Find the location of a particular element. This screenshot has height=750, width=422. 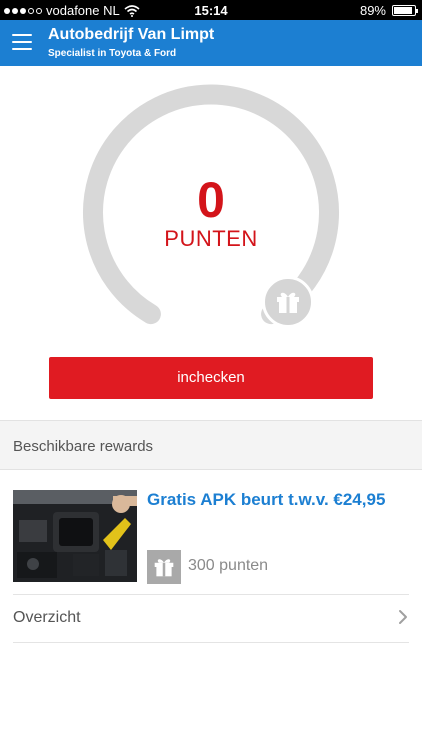

overview-label: Overzicht is located at coordinates (47, 617).